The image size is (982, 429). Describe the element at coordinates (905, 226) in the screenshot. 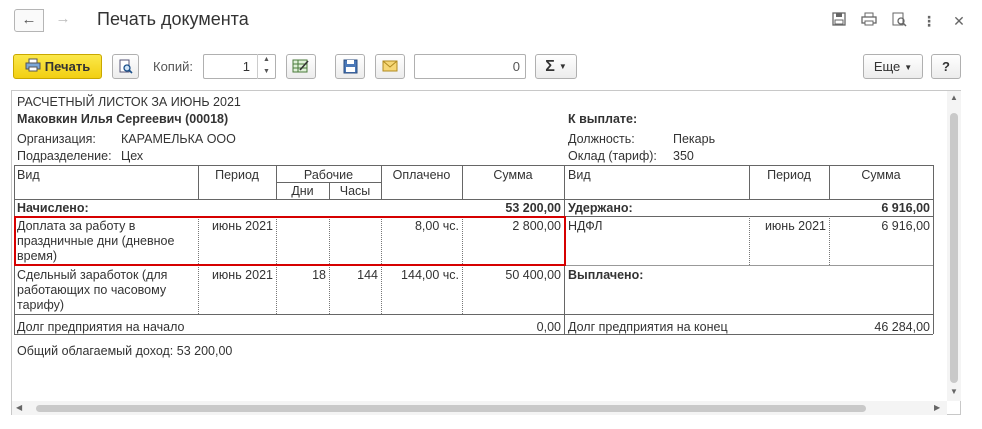

I see `row1-right-sum: 6 916,00` at that location.